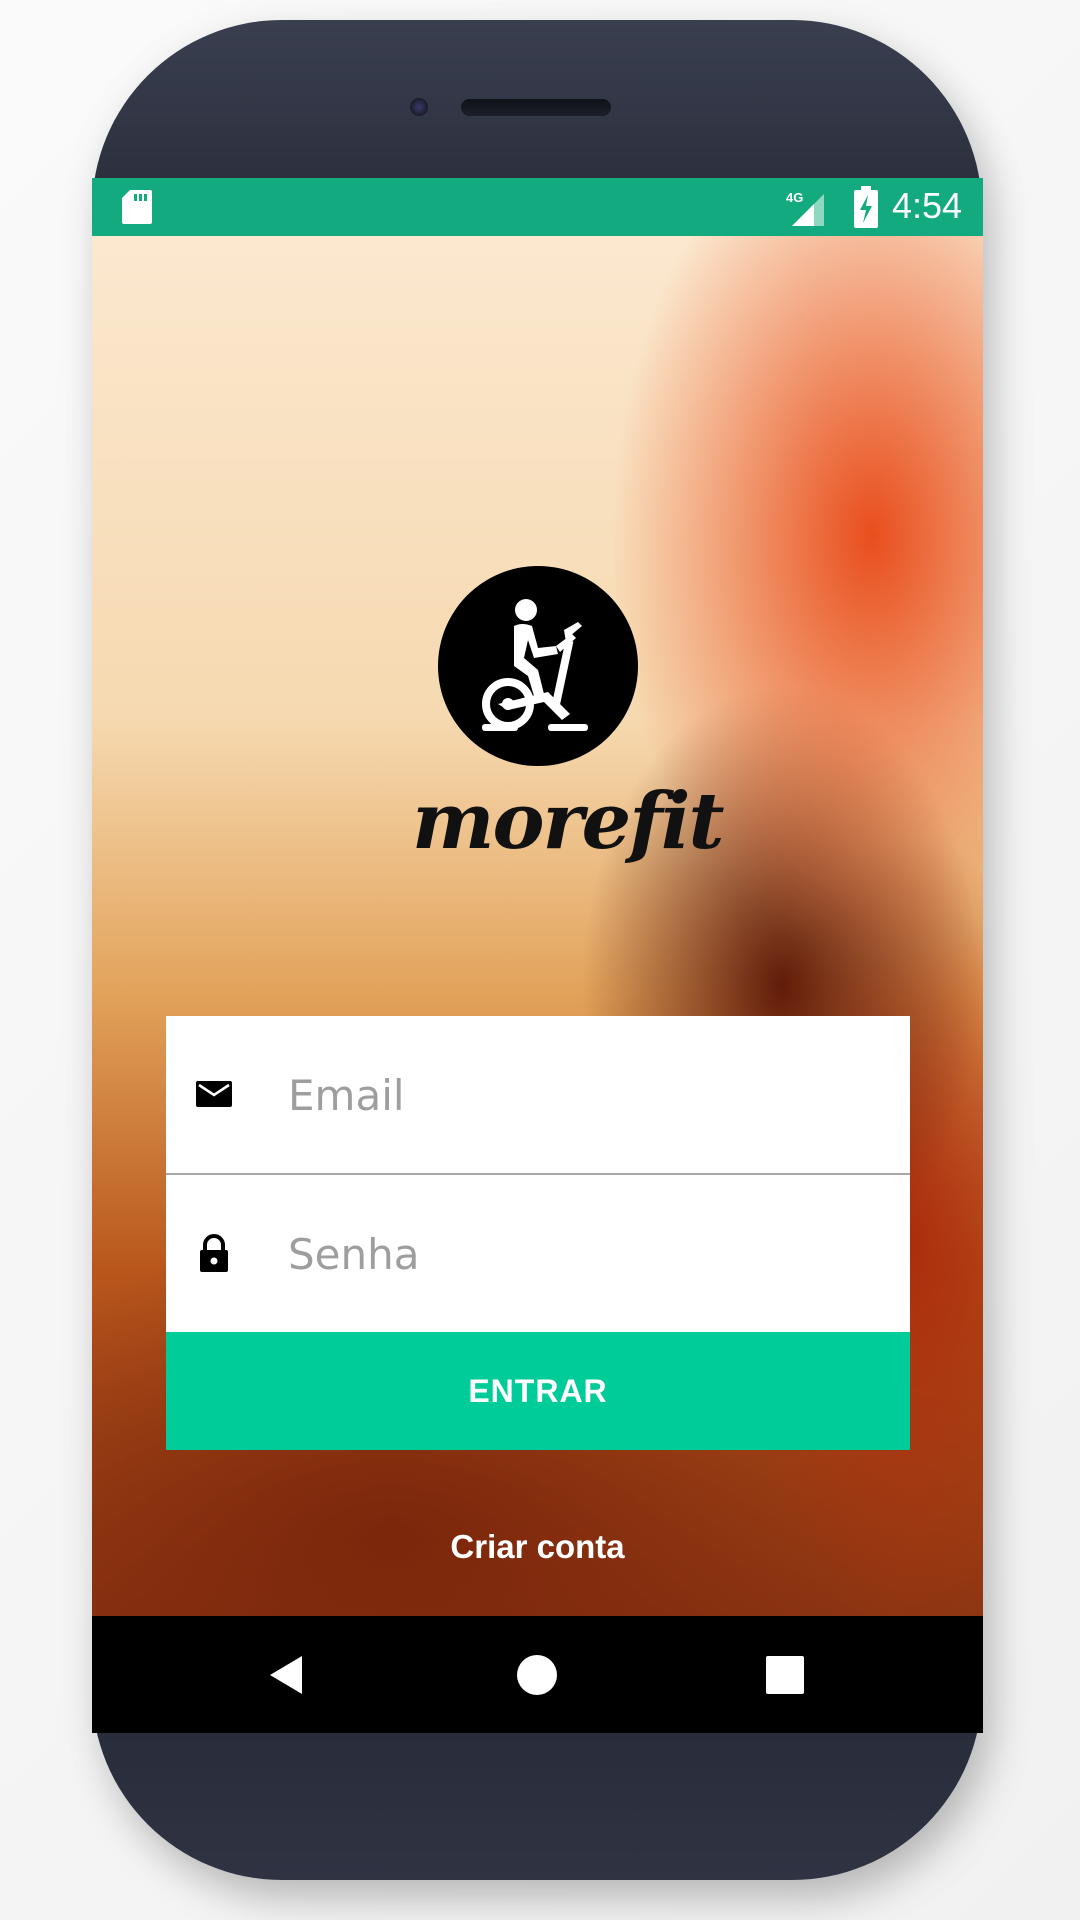  Describe the element at coordinates (537, 1547) in the screenshot. I see `create-account-link: Criar conta` at that location.